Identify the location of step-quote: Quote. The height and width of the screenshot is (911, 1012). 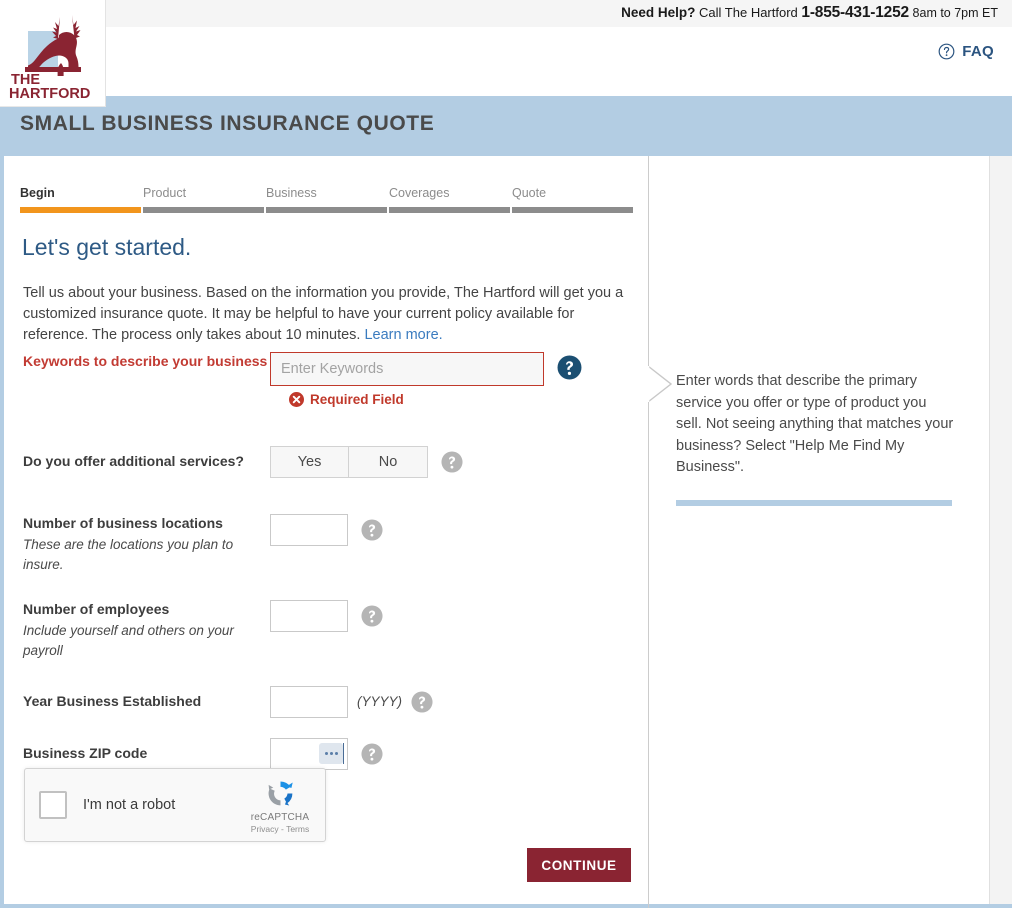
(572, 199).